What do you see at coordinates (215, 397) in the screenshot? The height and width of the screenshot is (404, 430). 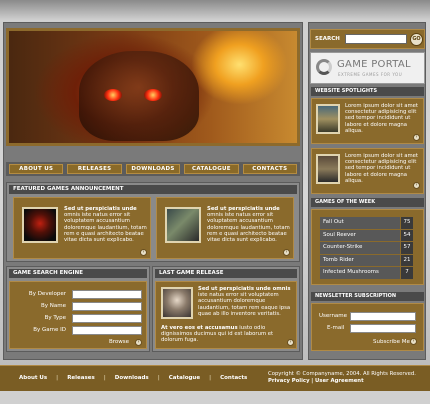 I see `bottom-strip` at bounding box center [215, 397].